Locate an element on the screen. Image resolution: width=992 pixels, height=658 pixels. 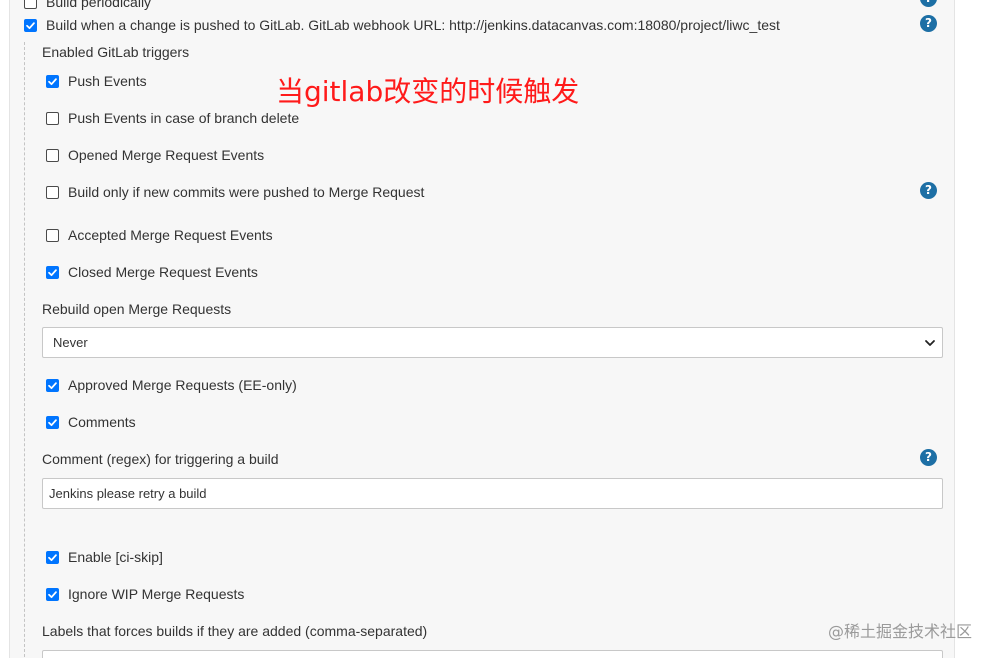
comments-checkbox is located at coordinates (52, 422).